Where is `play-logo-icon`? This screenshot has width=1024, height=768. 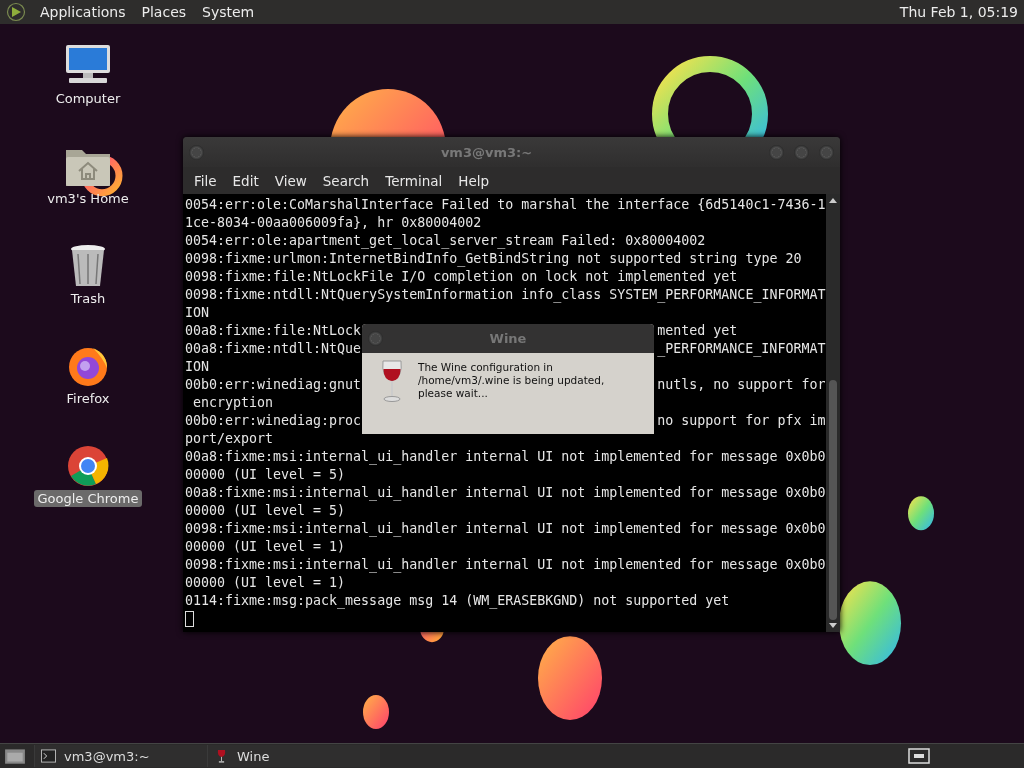
play-logo-icon is located at coordinates (16, 12).